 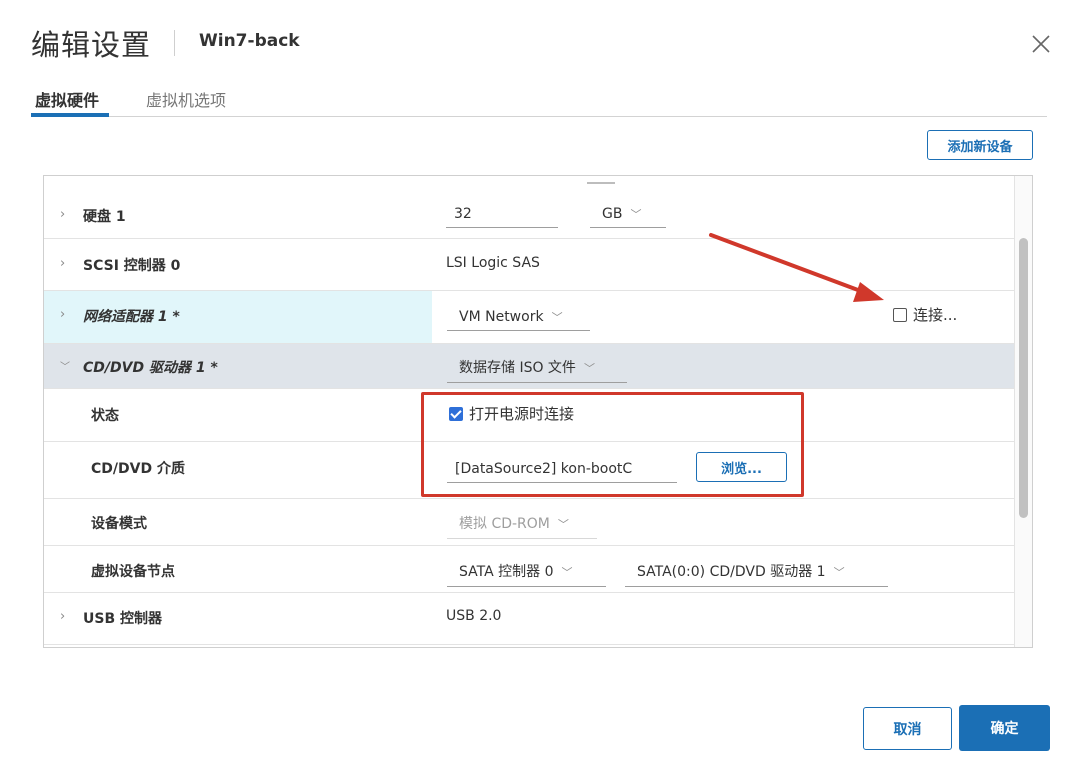 What do you see at coordinates (502, 217) in the screenshot?
I see `disk-size-input: 32` at bounding box center [502, 217].